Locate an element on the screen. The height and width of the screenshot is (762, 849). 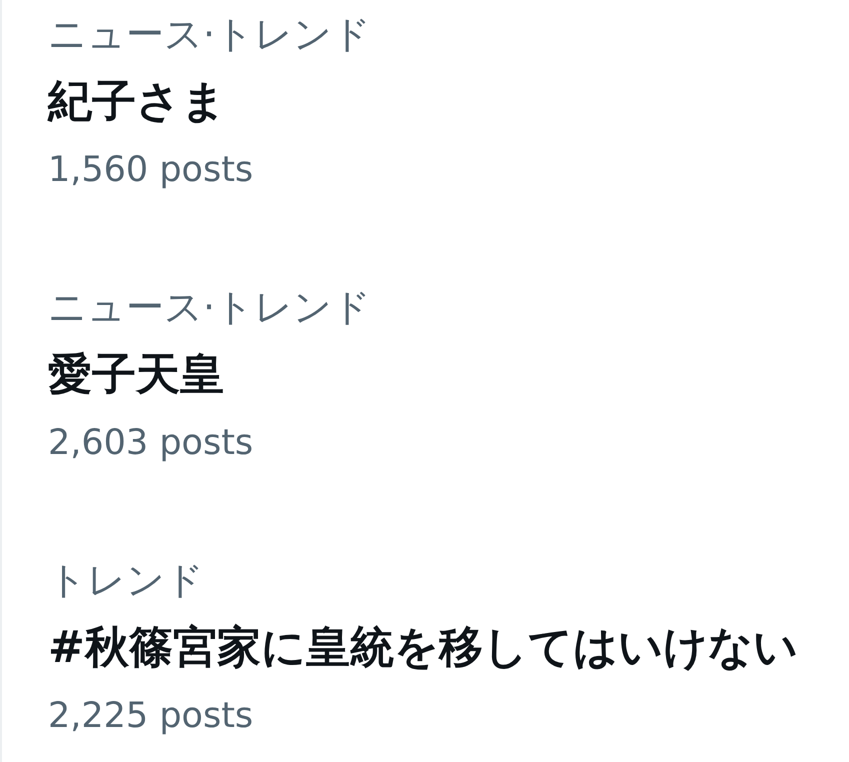
post-count: 1,560 posts is located at coordinates (151, 170).